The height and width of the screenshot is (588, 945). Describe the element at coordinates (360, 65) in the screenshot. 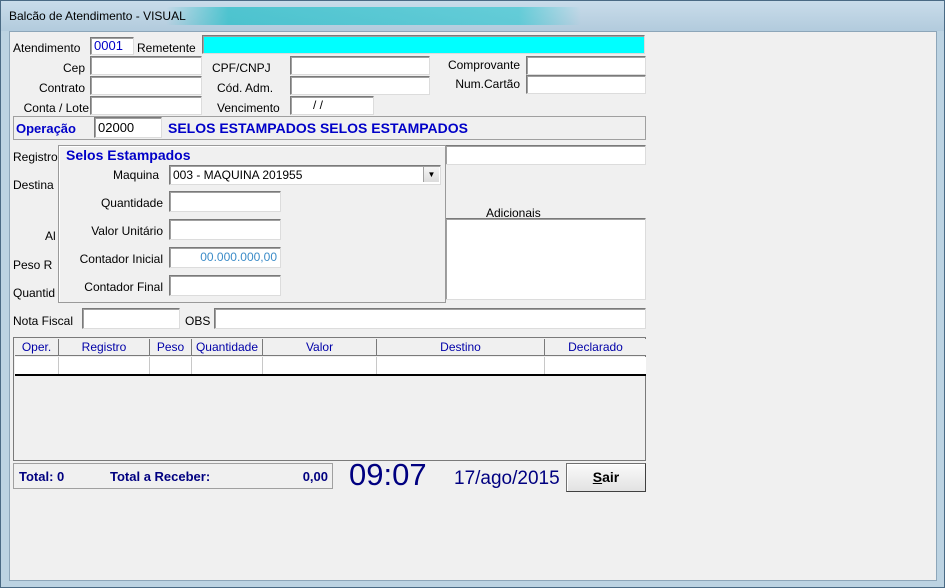

I see `cpf-cnpj-field` at that location.